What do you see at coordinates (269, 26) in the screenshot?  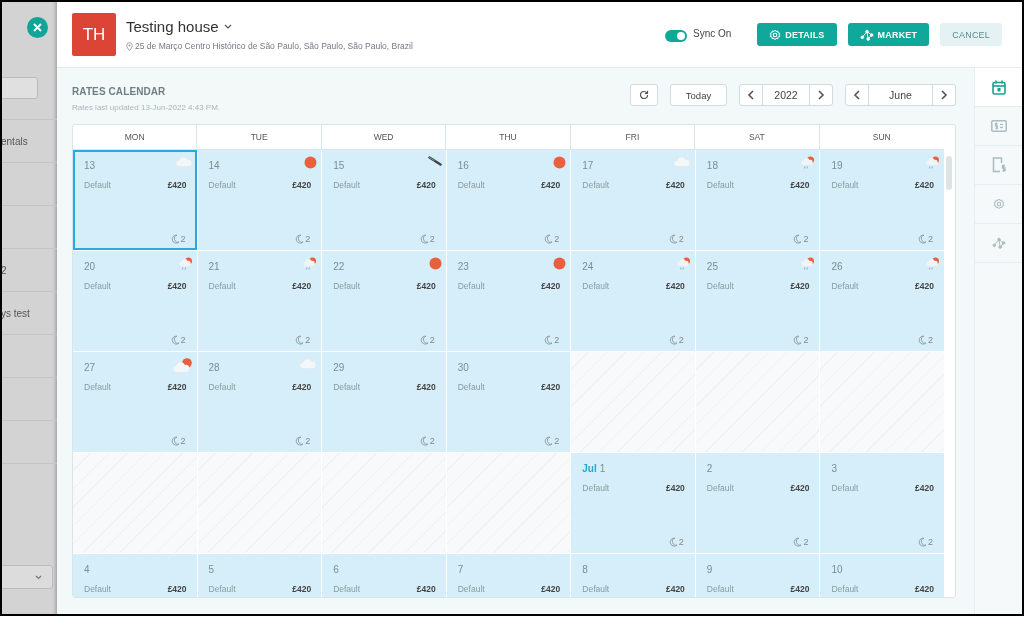 I see `property-title: Testing house` at bounding box center [269, 26].